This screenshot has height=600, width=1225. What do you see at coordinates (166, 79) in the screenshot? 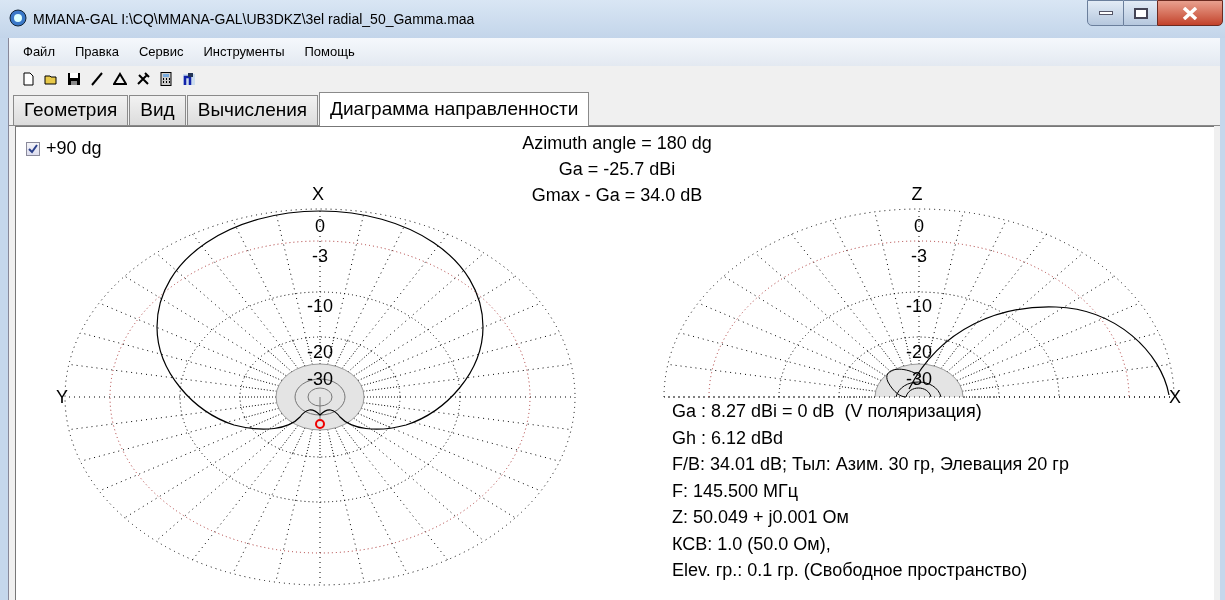
I see `calculator-icon` at bounding box center [166, 79].